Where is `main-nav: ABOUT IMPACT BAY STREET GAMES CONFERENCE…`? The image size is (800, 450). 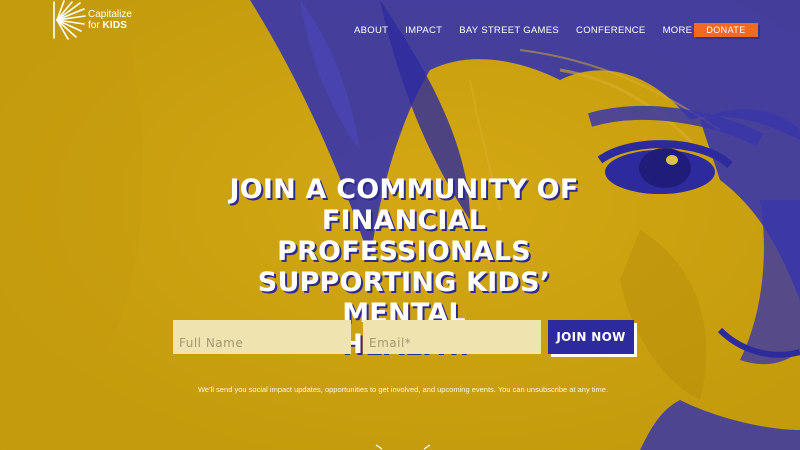 main-nav: ABOUT IMPACT BAY STREET GAMES CONFERENCE… is located at coordinates (537, 30).